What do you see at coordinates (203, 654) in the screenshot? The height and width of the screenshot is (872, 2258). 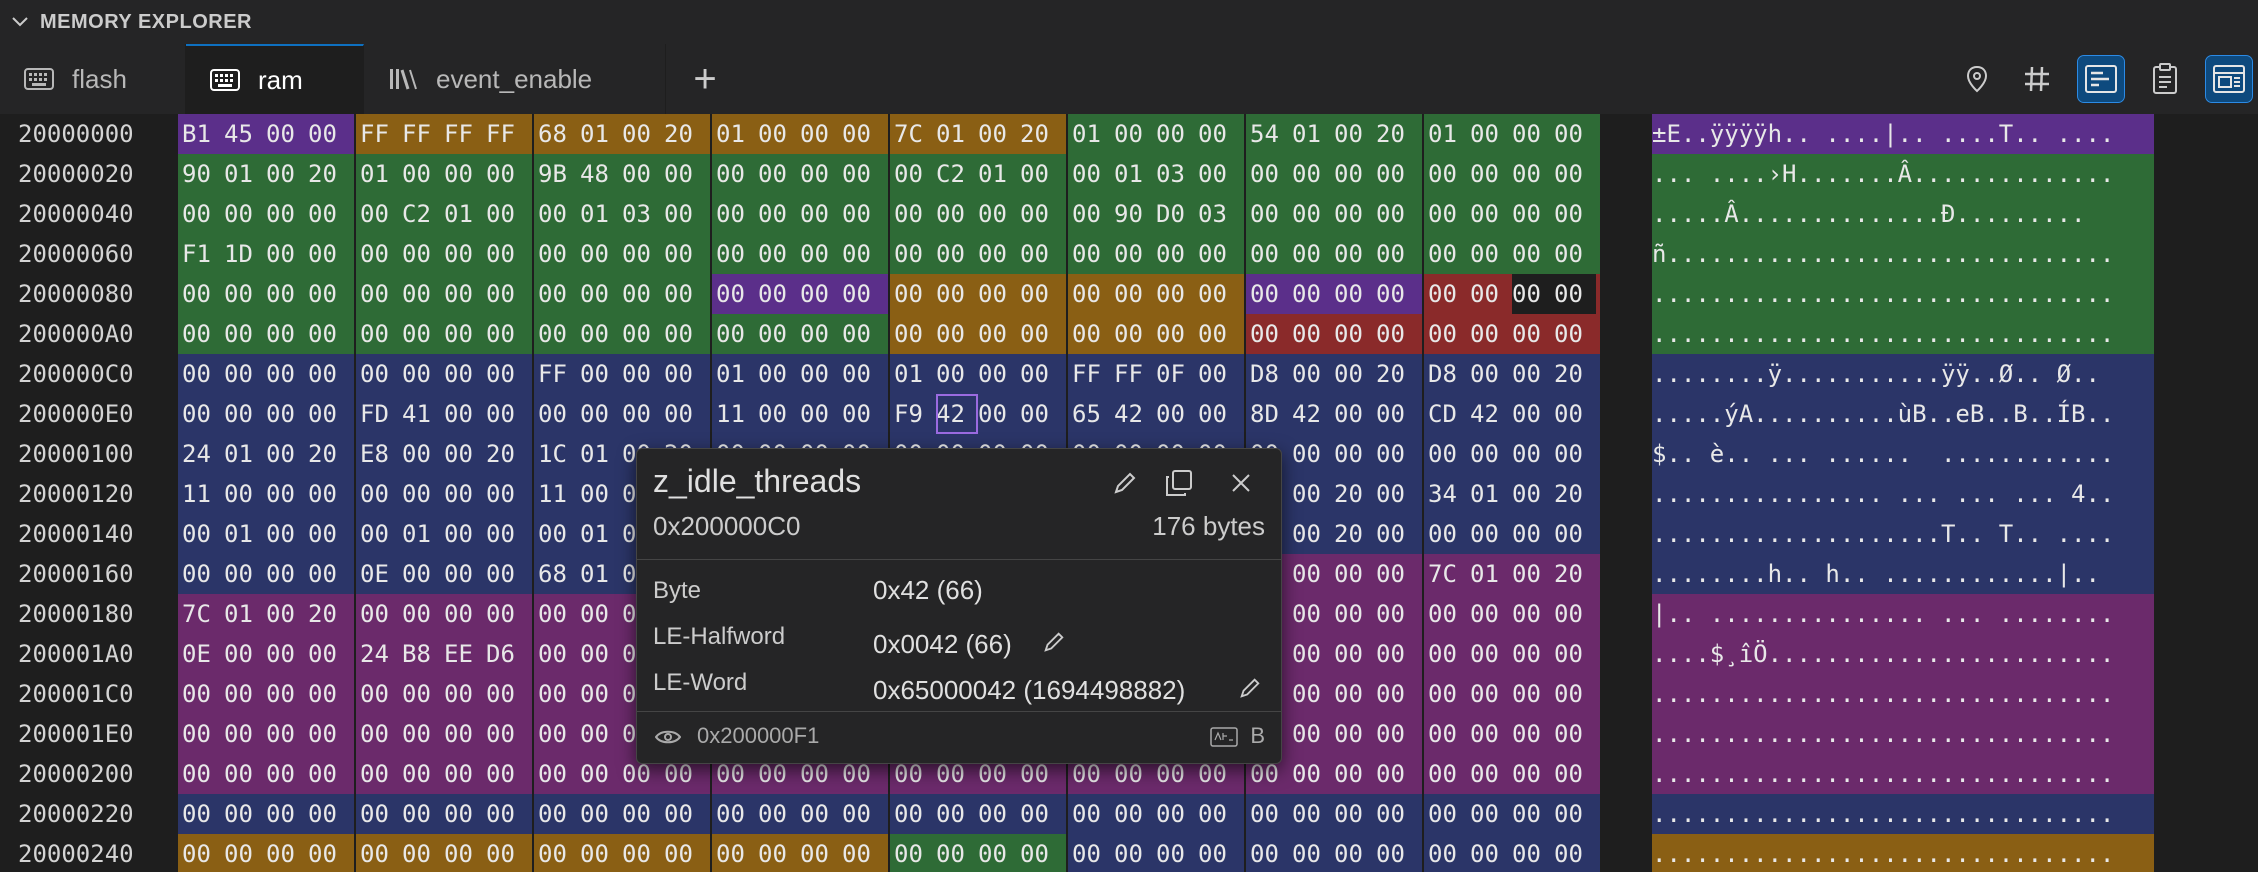 I see `memory-byte: 0E` at bounding box center [203, 654].